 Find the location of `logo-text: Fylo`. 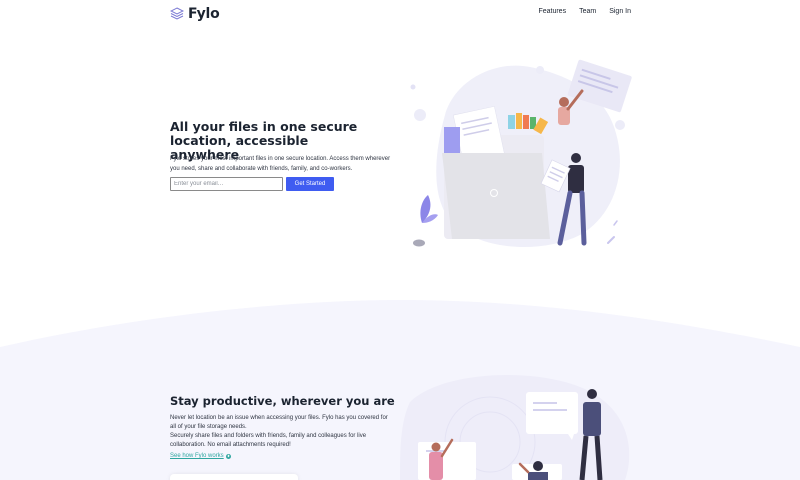

logo-text: Fylo is located at coordinates (204, 14).